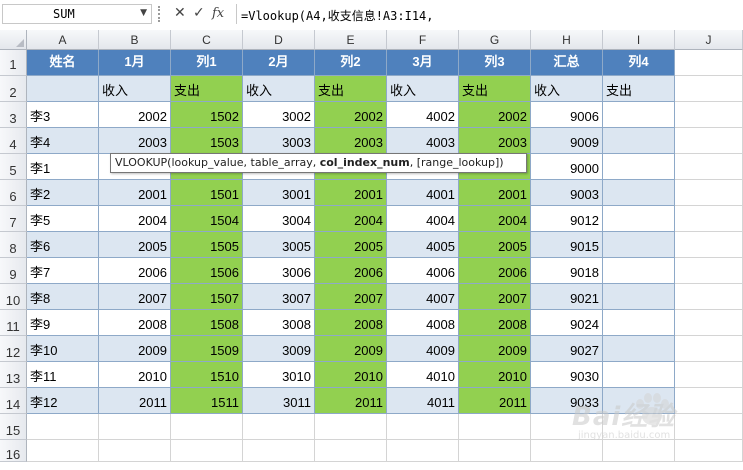  Describe the element at coordinates (567, 193) in the screenshot. I see `cell-h6: 9003` at that location.